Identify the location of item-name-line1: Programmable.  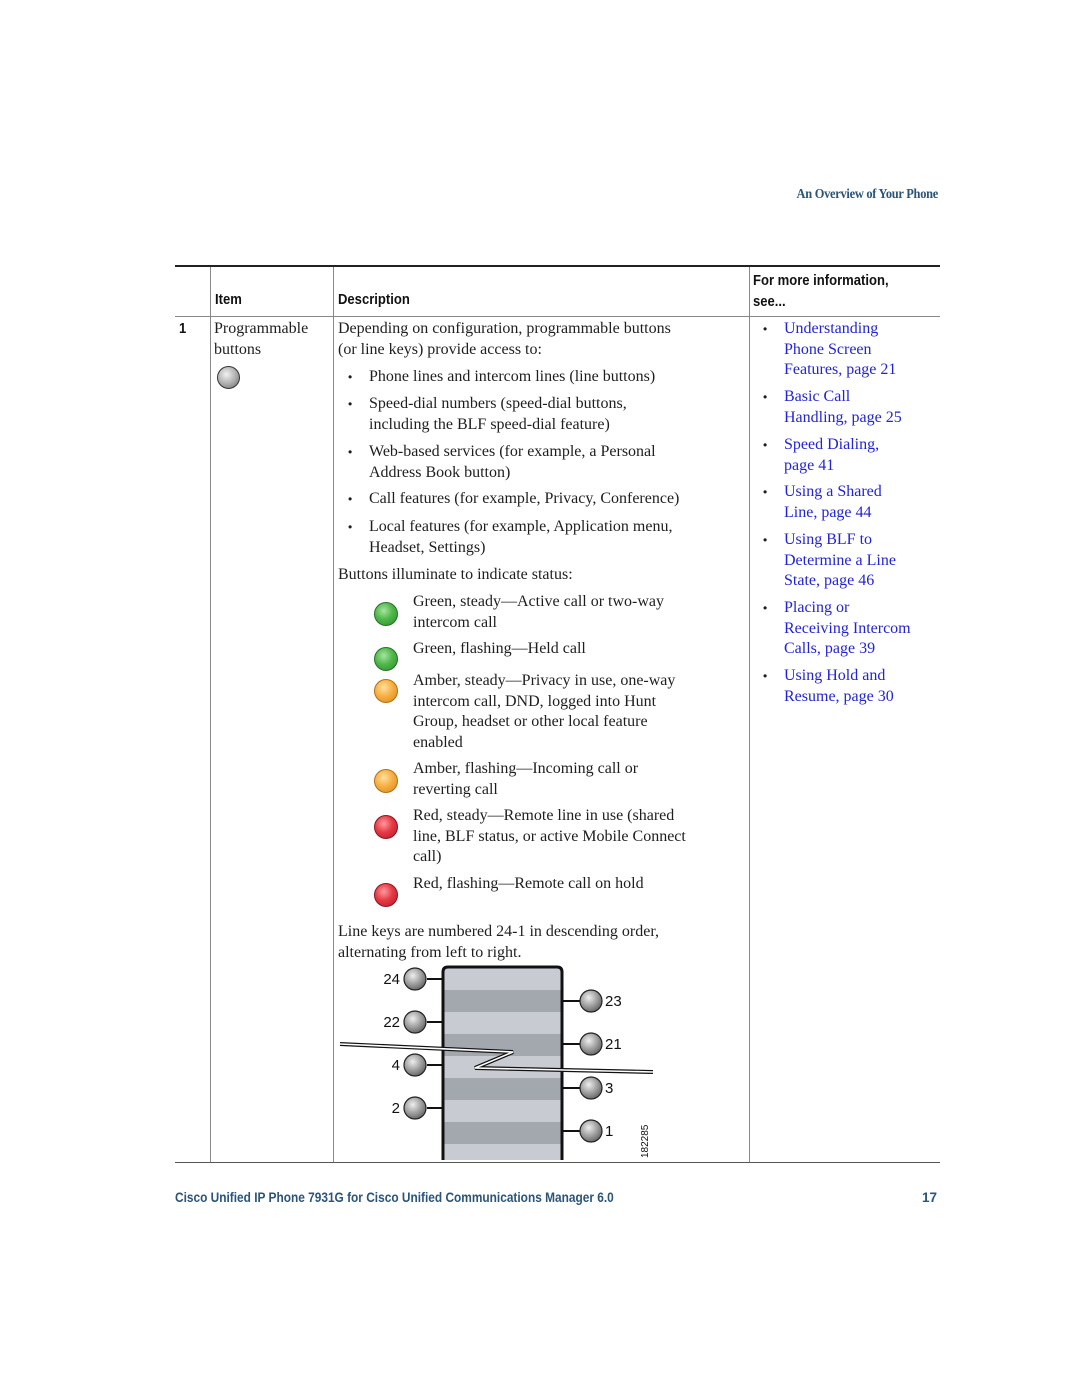
(261, 328).